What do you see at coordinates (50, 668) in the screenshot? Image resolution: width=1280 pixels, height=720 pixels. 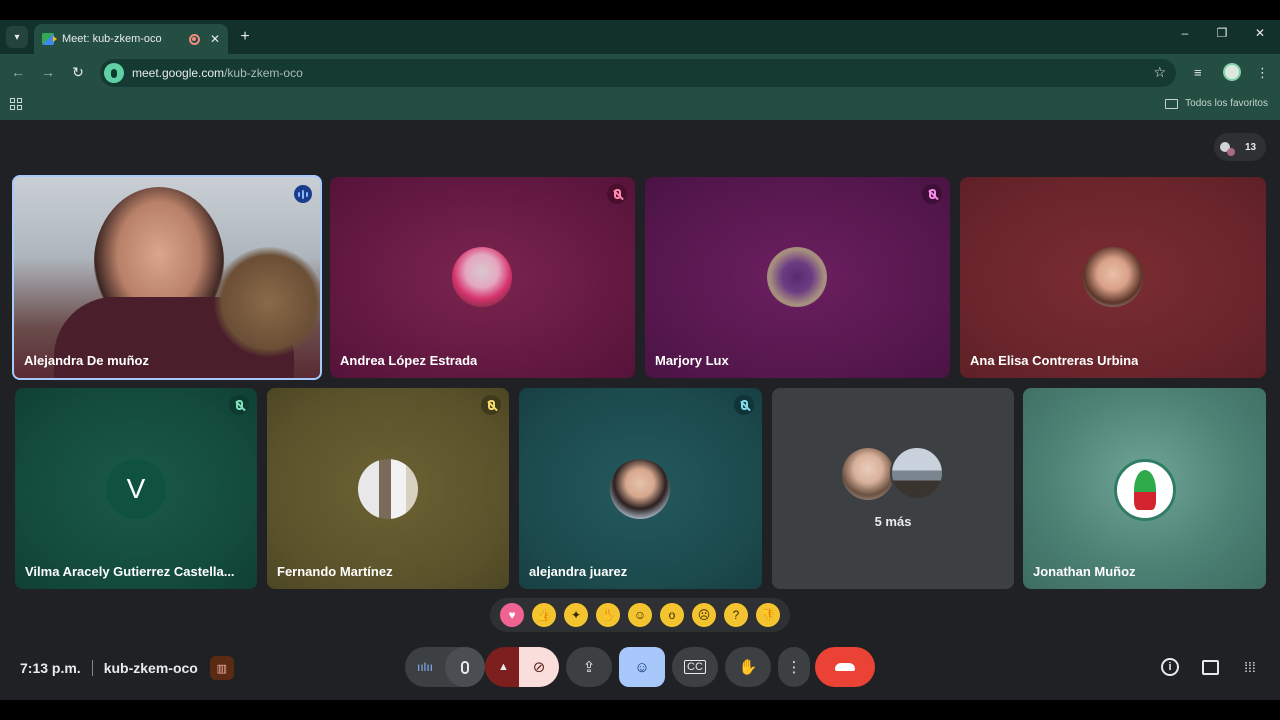 I see `meeting-time: 7:13 p.m.` at bounding box center [50, 668].